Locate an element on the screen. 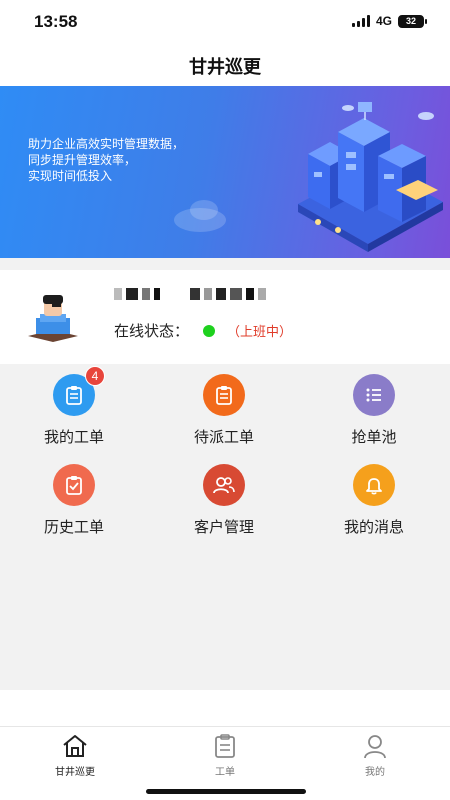 The width and height of the screenshot is (450, 800). online-status: 在线状态： （上班中） is located at coordinates (203, 330).